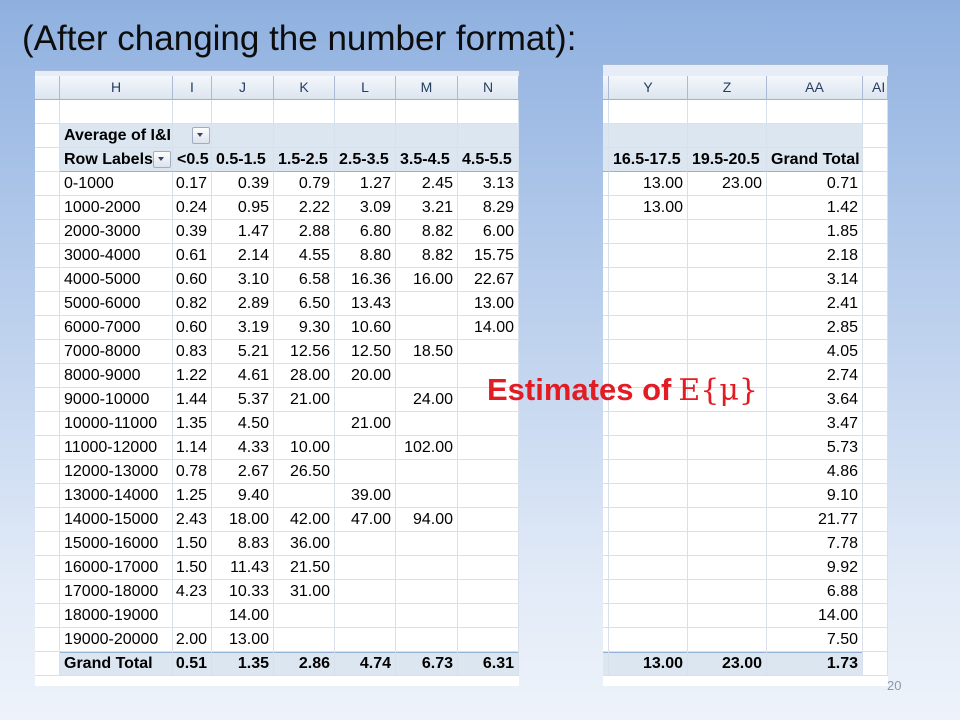  Describe the element at coordinates (365, 520) in the screenshot. I see `value-cell: 47.00` at that location.